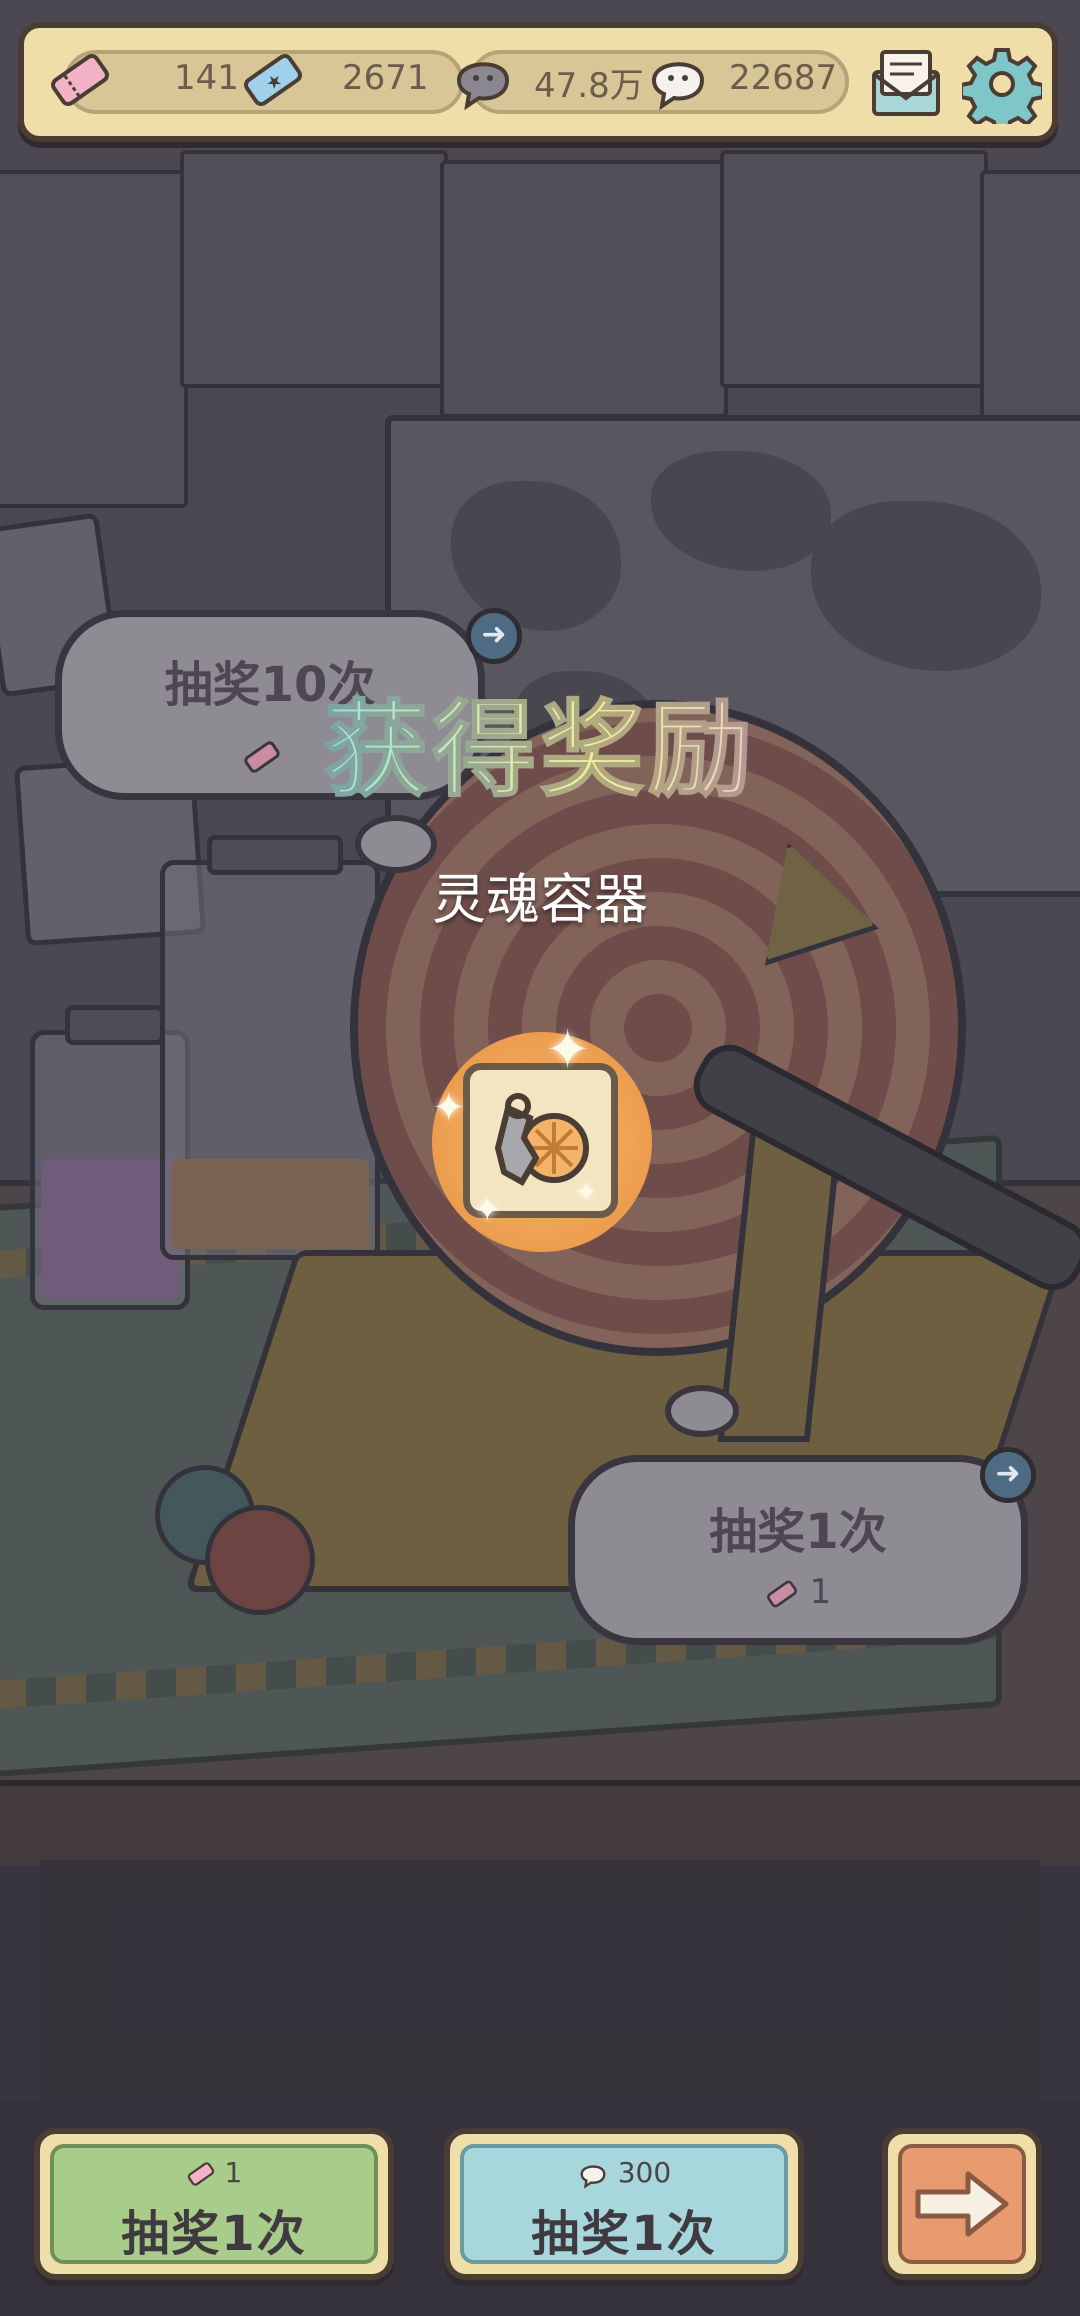  I want to click on next-button, so click(962, 2204).